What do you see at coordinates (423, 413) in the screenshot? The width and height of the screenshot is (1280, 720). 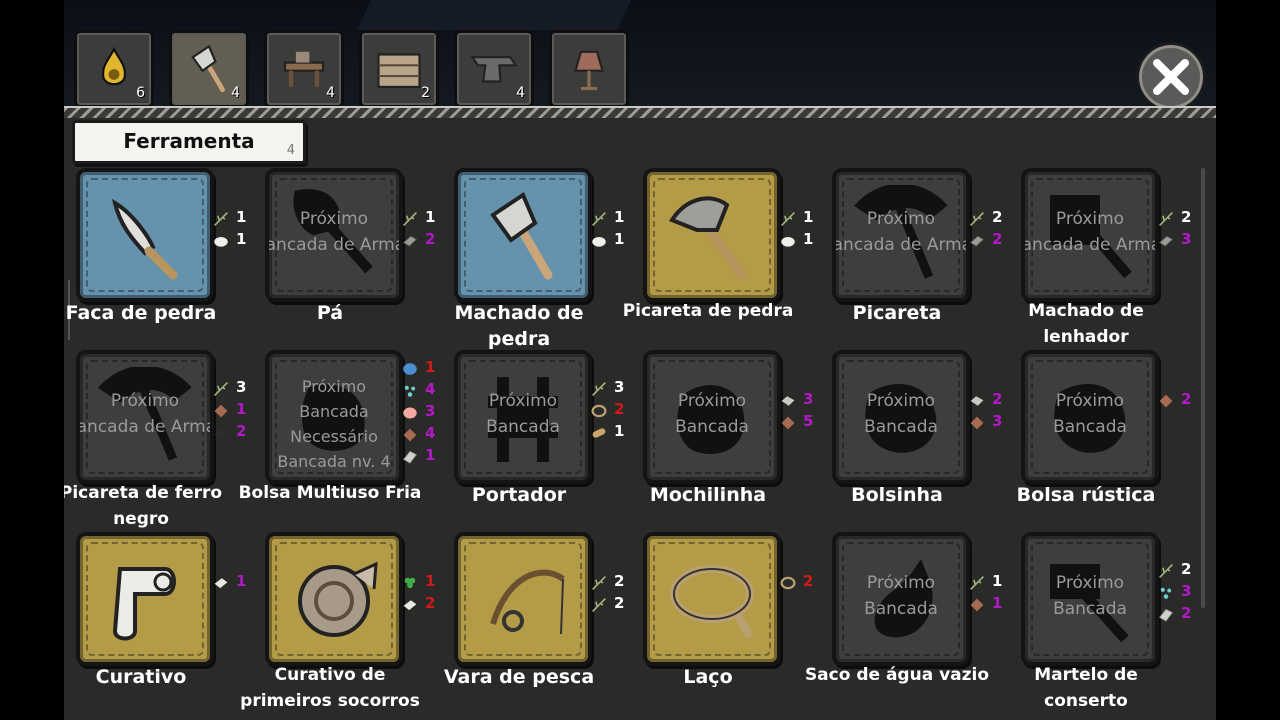 I see `requirement: 3` at bounding box center [423, 413].